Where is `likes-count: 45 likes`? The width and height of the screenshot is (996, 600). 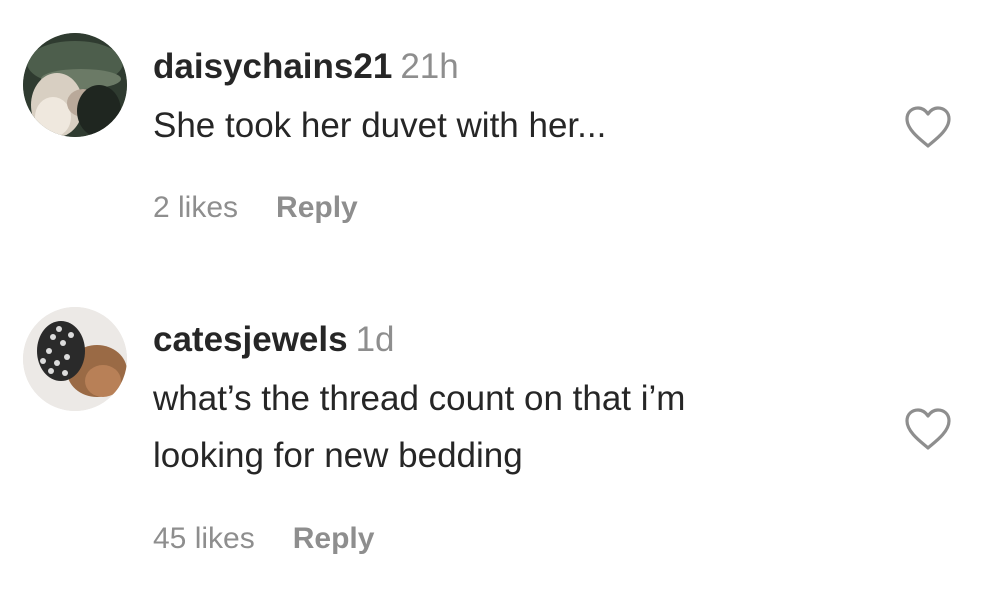 likes-count: 45 likes is located at coordinates (204, 538).